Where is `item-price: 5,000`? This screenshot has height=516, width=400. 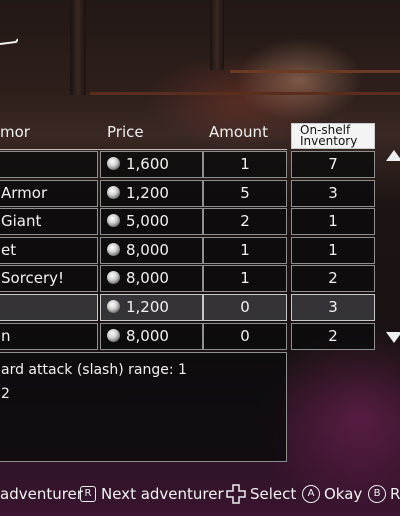 item-price: 5,000 is located at coordinates (151, 221).